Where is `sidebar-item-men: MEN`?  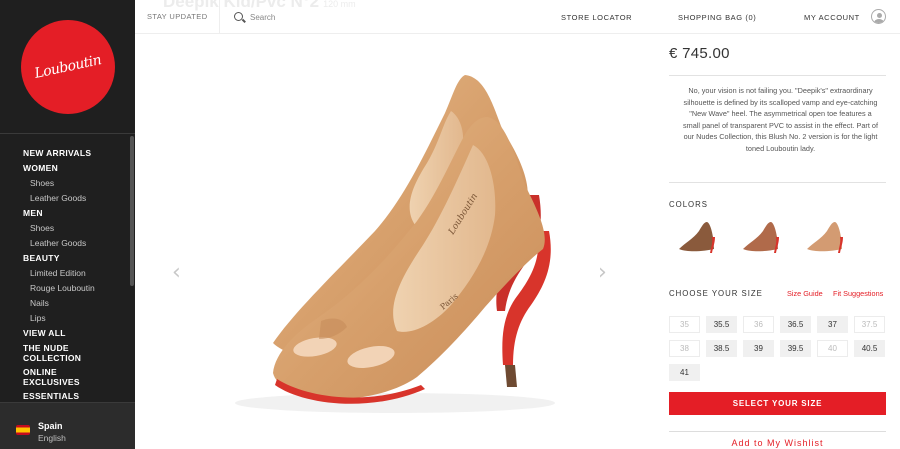 sidebar-item-men: MEN is located at coordinates (65, 213).